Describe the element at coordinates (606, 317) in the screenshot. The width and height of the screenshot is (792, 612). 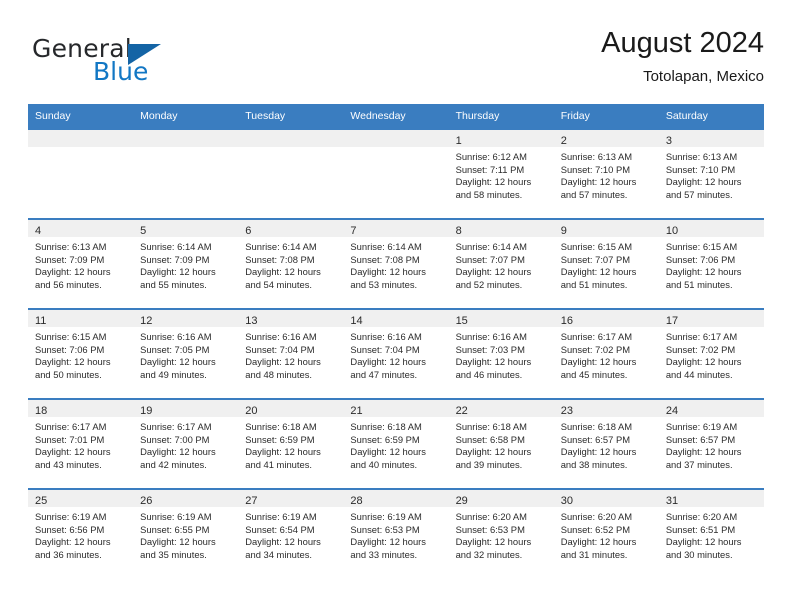
I see `day-number-bar: 16` at that location.